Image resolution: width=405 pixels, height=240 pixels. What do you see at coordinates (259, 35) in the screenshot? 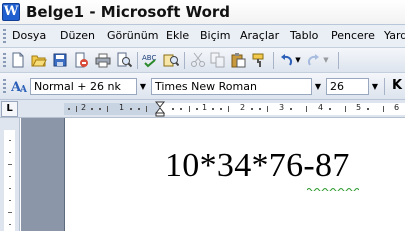
I see `menu-araclar: Araçlar` at bounding box center [259, 35].